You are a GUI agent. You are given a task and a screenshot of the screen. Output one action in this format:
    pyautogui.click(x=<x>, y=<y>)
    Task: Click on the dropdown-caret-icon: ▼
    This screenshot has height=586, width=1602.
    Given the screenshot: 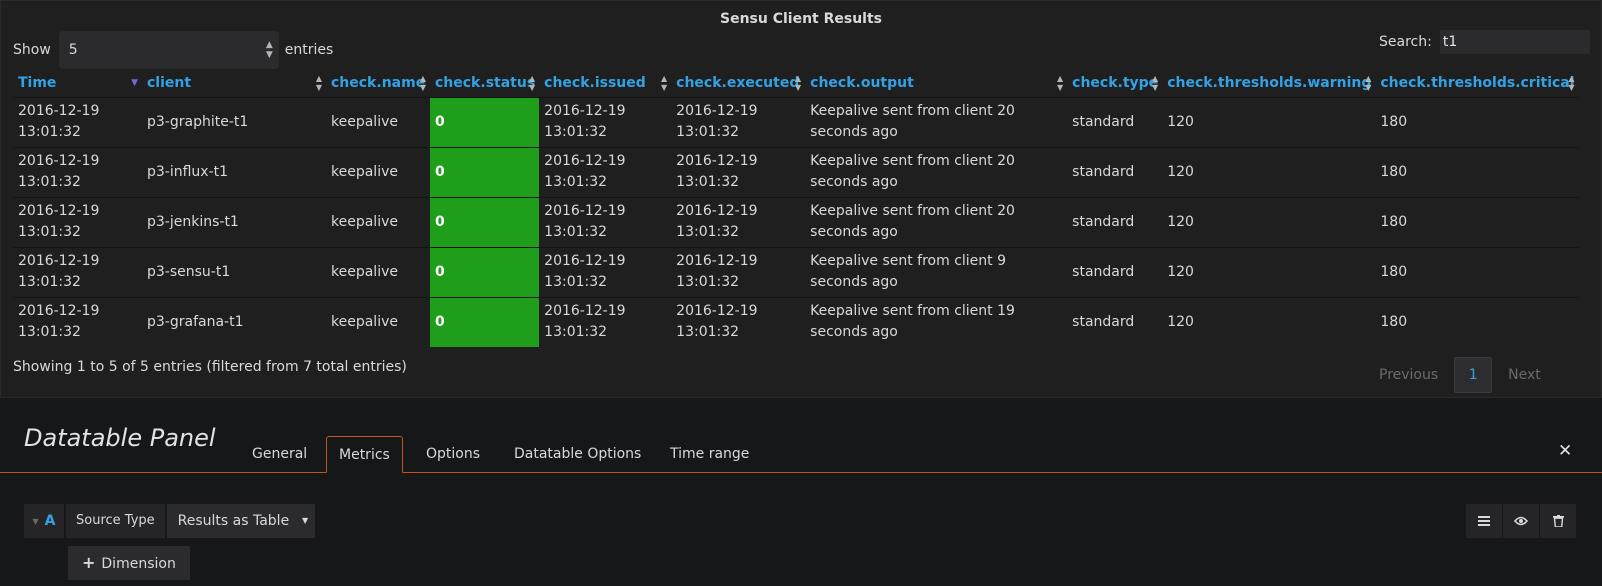 What is the action you would take?
    pyautogui.click(x=305, y=520)
    